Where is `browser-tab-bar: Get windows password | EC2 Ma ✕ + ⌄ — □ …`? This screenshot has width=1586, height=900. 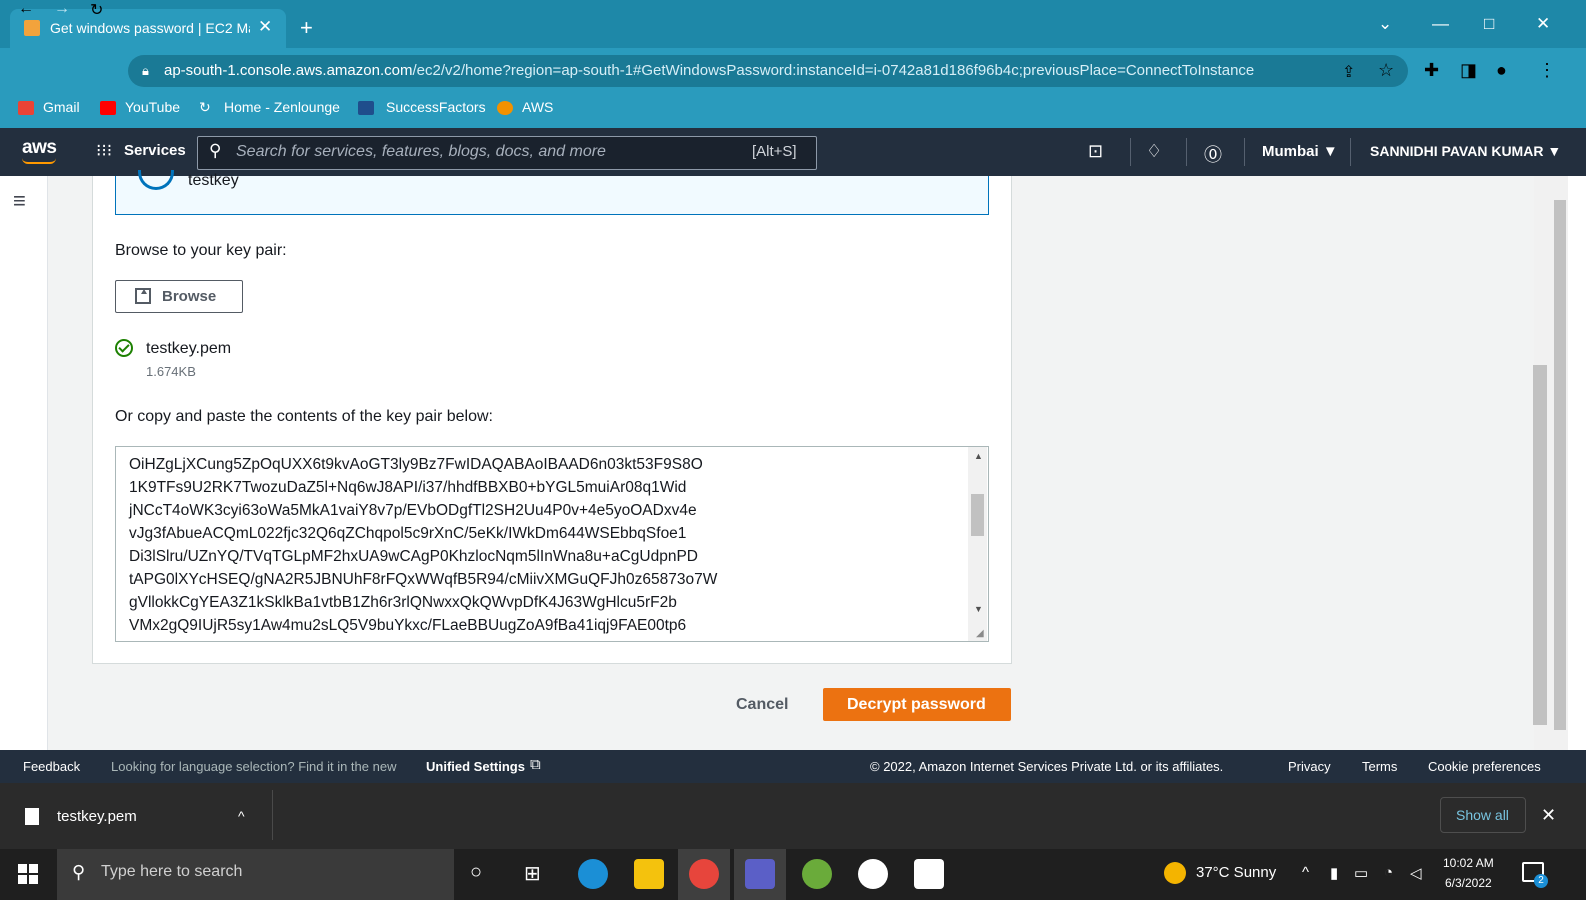 browser-tab-bar: Get windows password | EC2 Ma ✕ + ⌄ — □ … is located at coordinates (793, 24).